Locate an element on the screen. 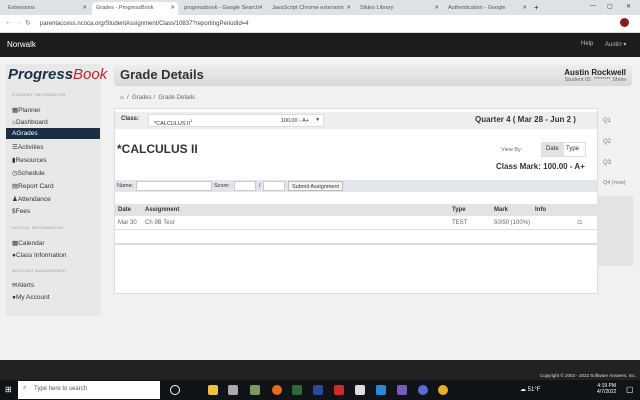 The width and height of the screenshot is (640, 400). sidebar-item-my-account: ●My Account is located at coordinates (53, 297).